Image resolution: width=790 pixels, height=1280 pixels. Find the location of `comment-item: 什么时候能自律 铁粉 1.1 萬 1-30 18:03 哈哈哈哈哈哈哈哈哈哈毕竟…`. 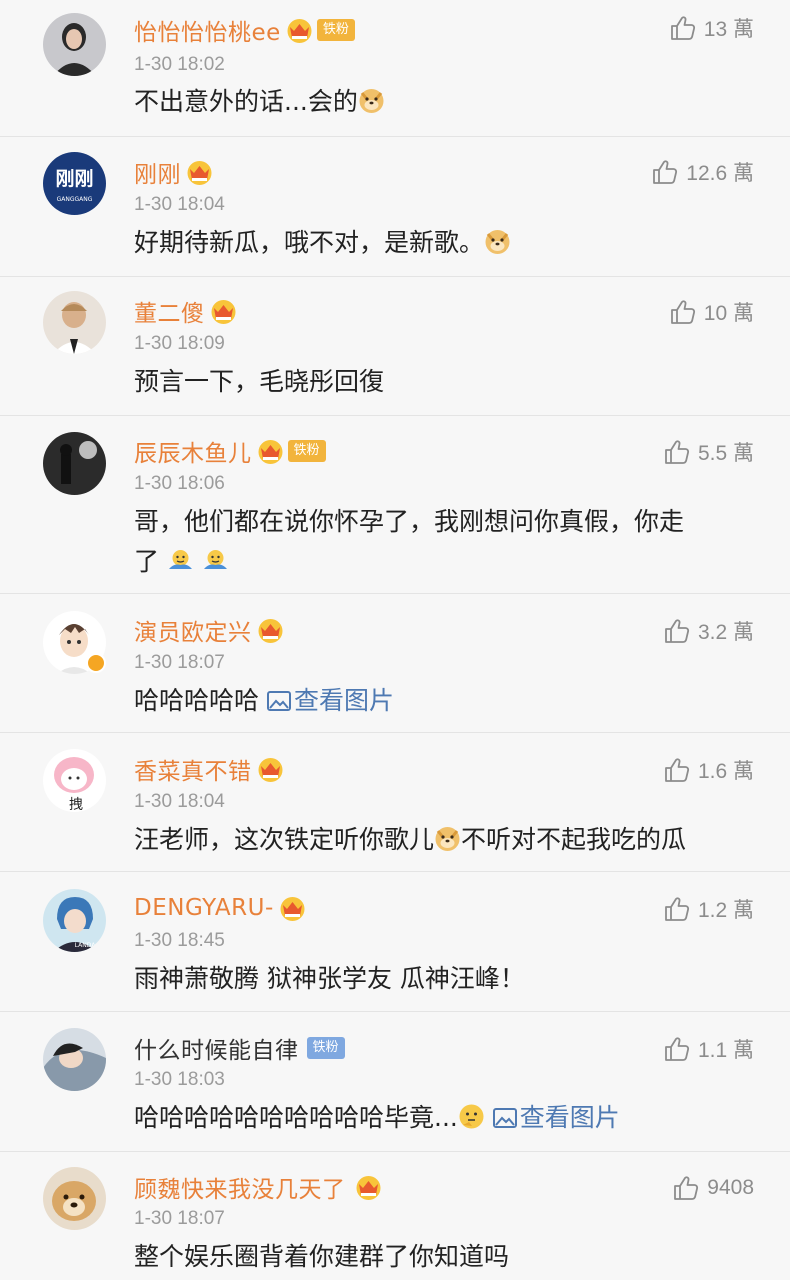

comment-item: 什么时候能自律 铁粉 1.1 萬 1-30 18:03 哈哈哈哈哈哈哈哈哈哈毕竟… is located at coordinates (395, 1081).